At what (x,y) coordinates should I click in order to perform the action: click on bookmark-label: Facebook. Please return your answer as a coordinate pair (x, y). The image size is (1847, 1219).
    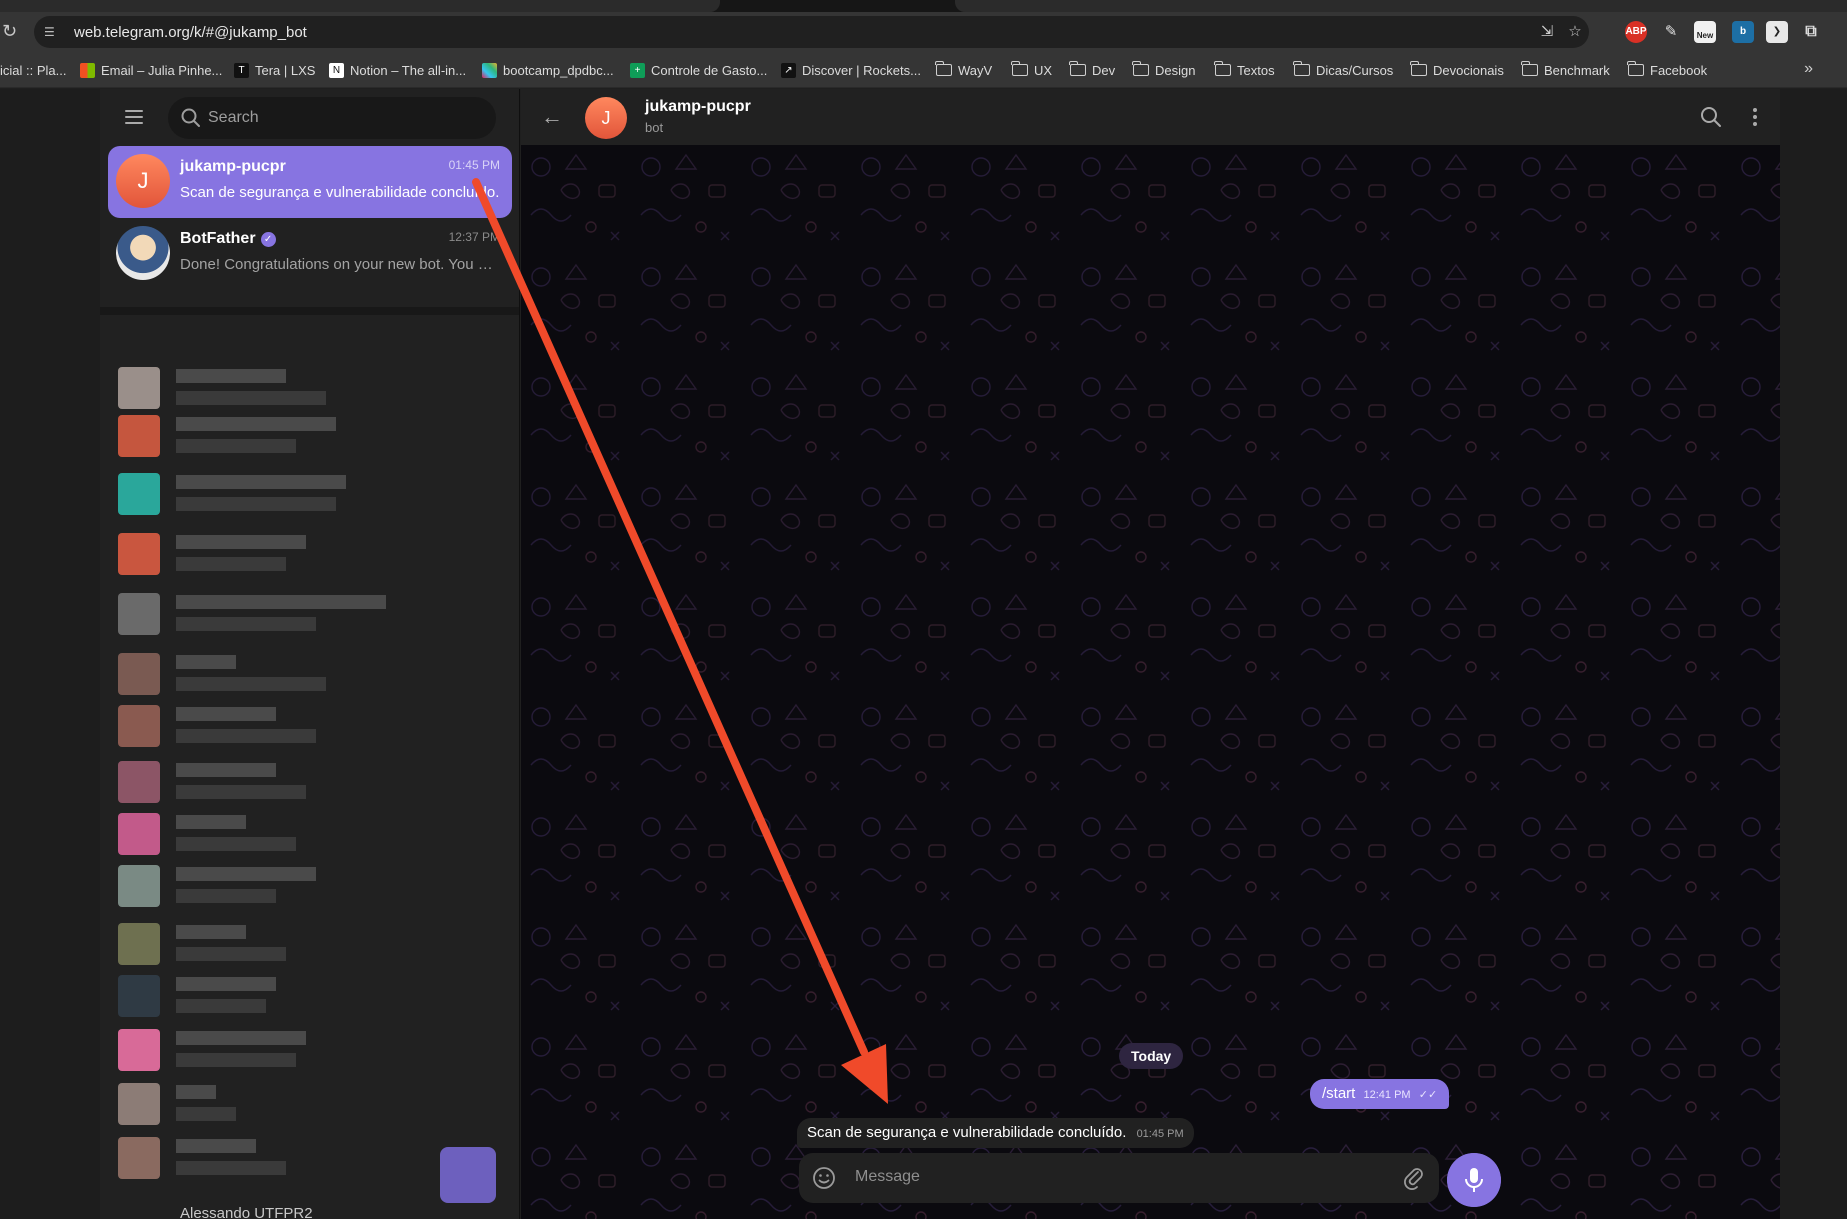
    Looking at the image, I should click on (1679, 70).